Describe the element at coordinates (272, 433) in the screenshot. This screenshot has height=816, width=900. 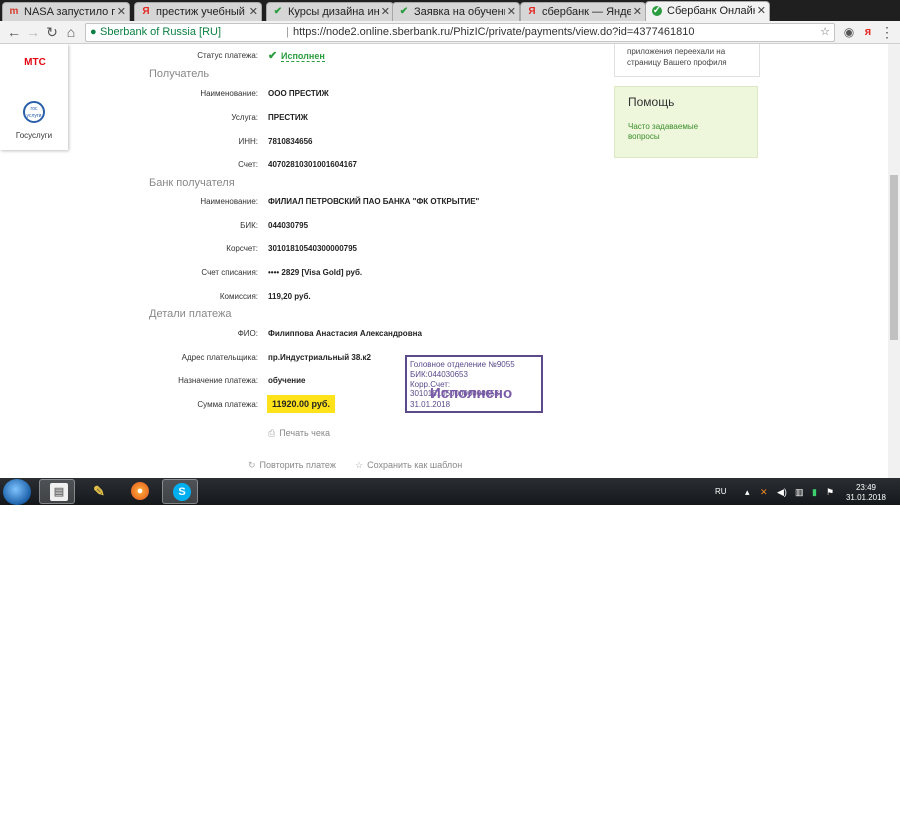
I see `printer-icon: ⎙` at that location.